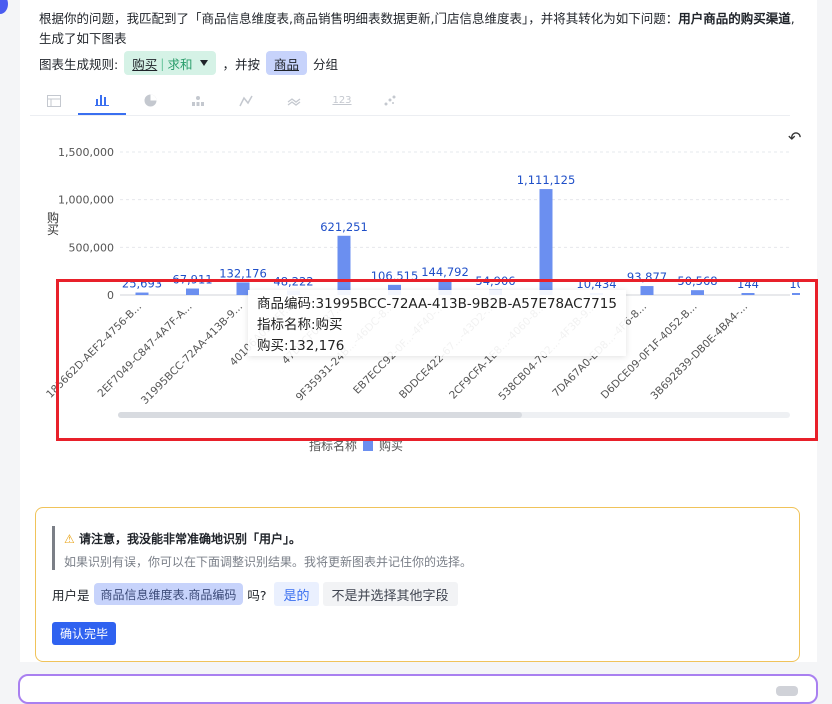  What do you see at coordinates (53, 548) in the screenshot?
I see `quote-bar` at bounding box center [53, 548].